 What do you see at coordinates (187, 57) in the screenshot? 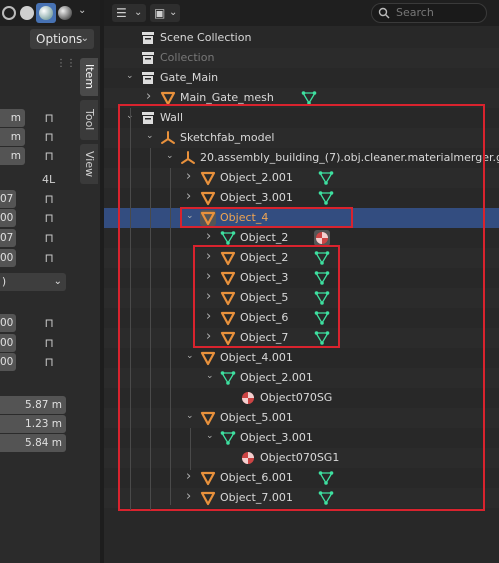
I see `outliner-row-label: Collection` at bounding box center [187, 57].